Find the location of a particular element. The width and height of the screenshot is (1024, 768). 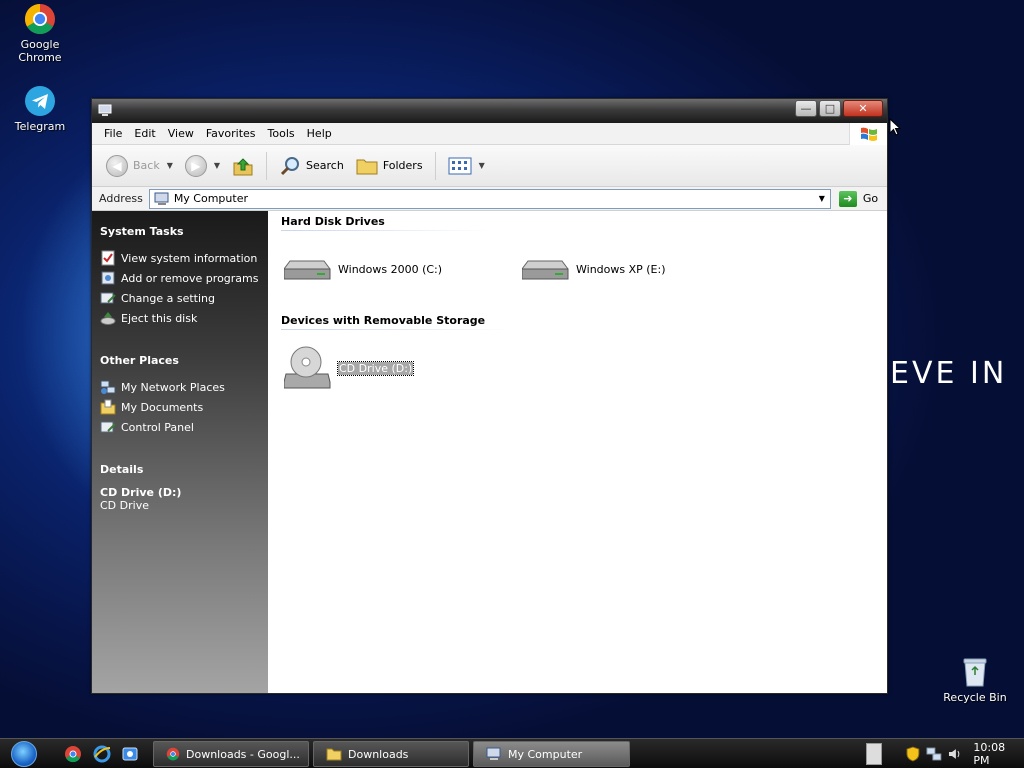

menu-help: Help is located at coordinates (319, 133).